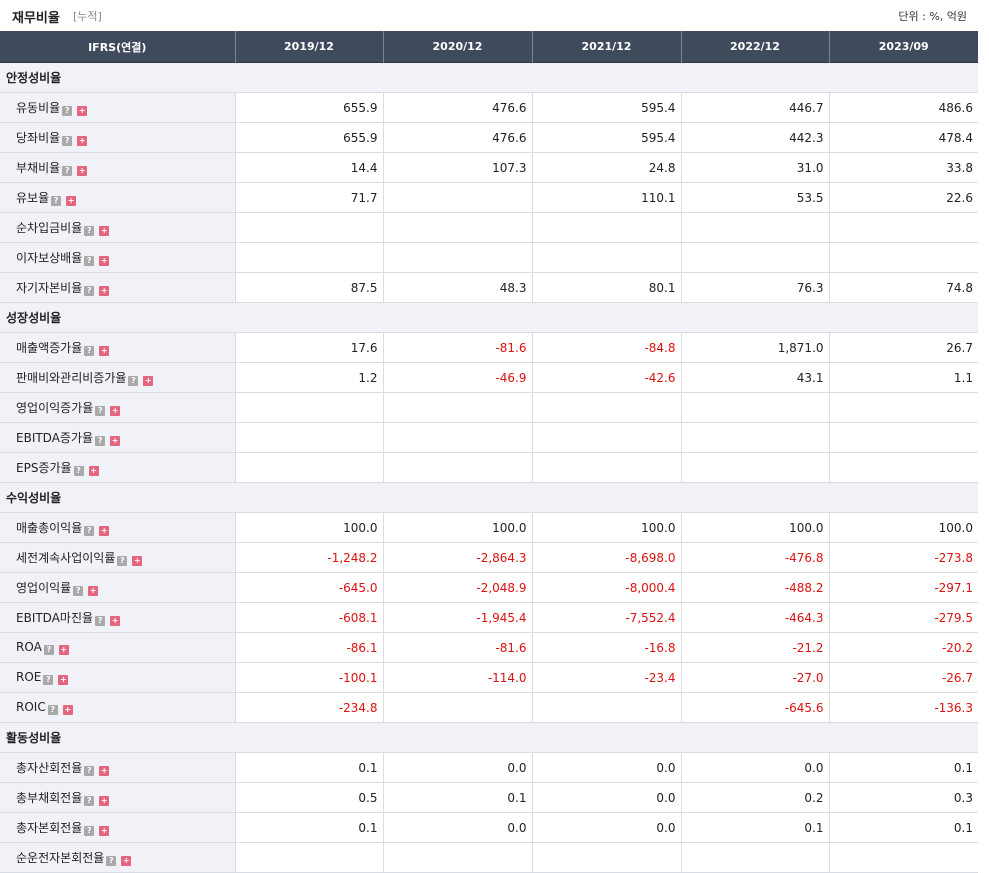 The width and height of the screenshot is (989, 873). Describe the element at coordinates (457, 677) in the screenshot. I see `value-cell: -114.0` at that location.